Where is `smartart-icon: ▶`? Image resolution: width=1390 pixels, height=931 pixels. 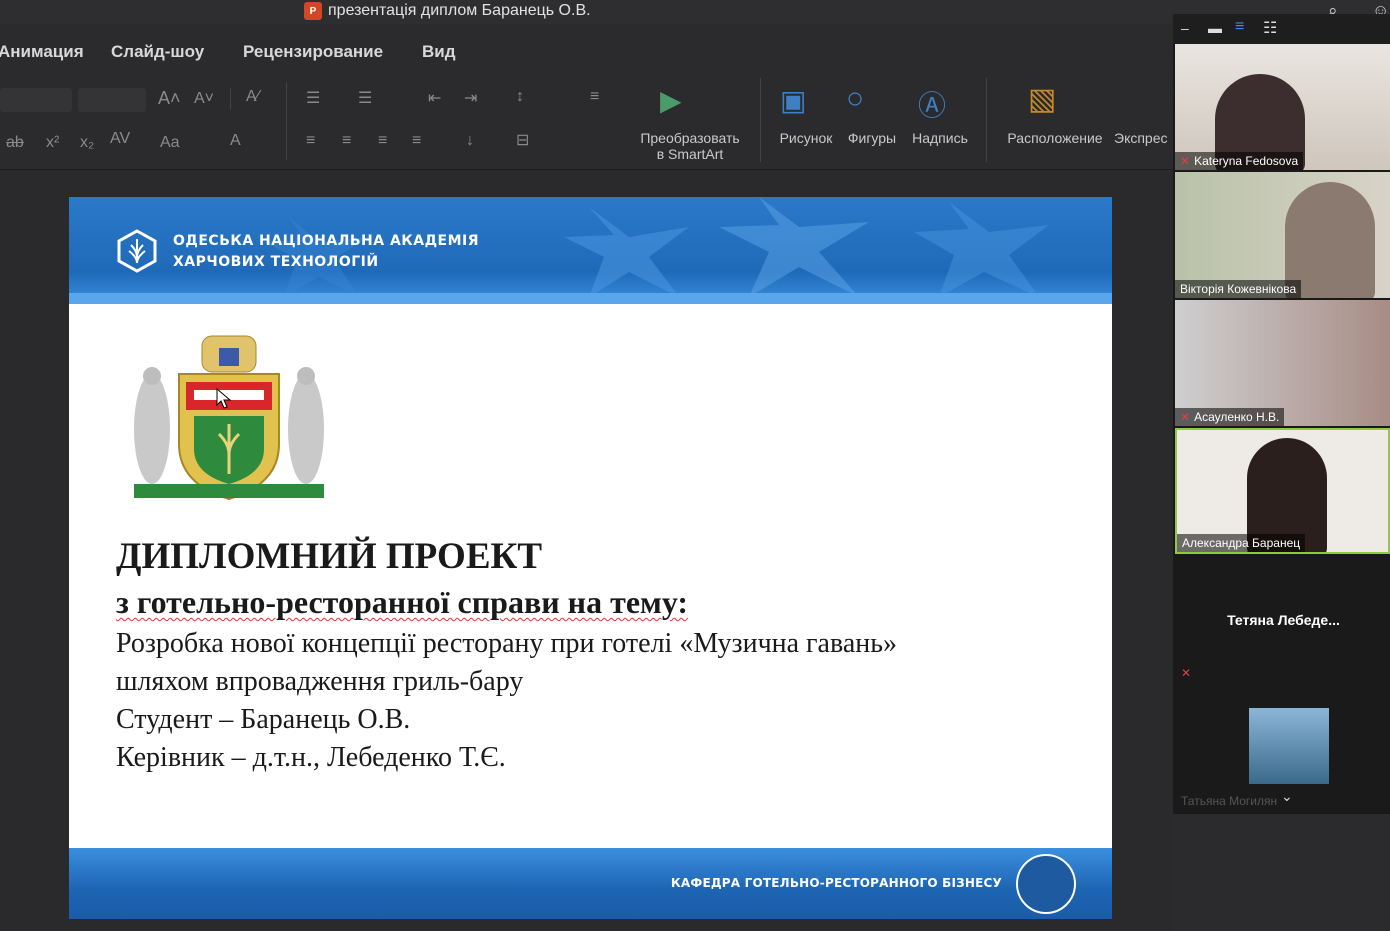
smartart-icon: ▶ is located at coordinates (671, 100).